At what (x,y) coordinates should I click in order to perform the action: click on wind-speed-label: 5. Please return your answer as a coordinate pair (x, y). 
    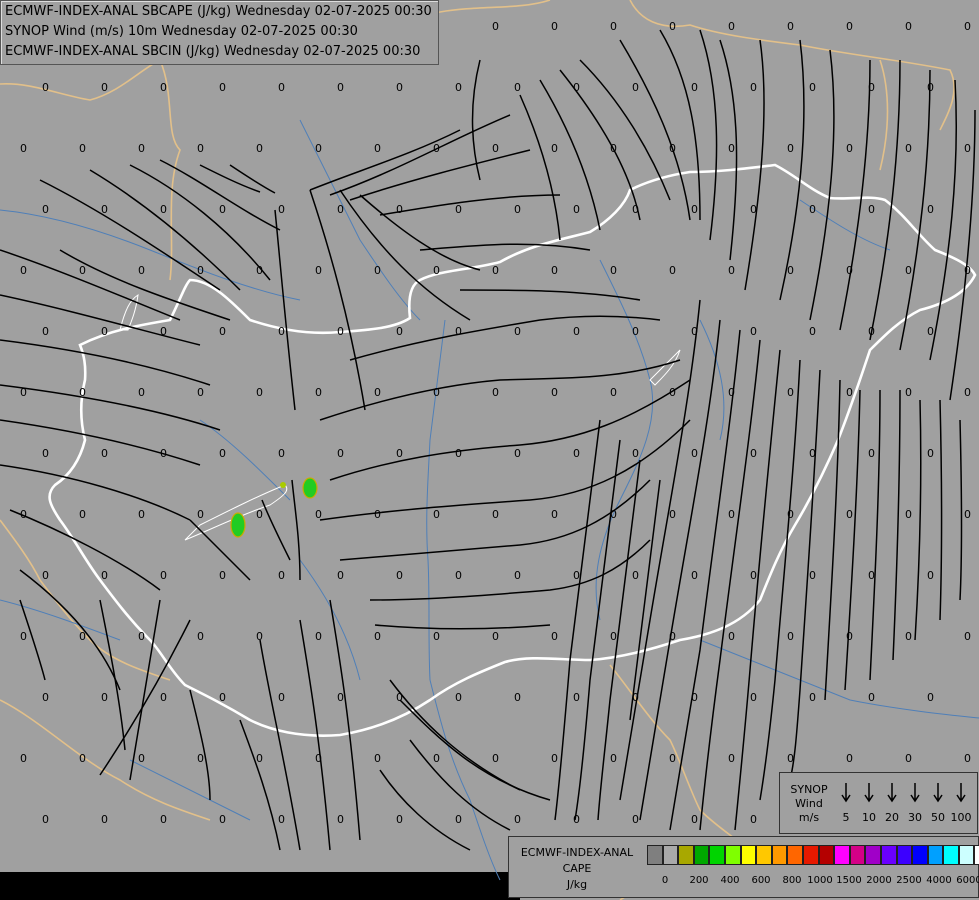
    Looking at the image, I should click on (846, 817).